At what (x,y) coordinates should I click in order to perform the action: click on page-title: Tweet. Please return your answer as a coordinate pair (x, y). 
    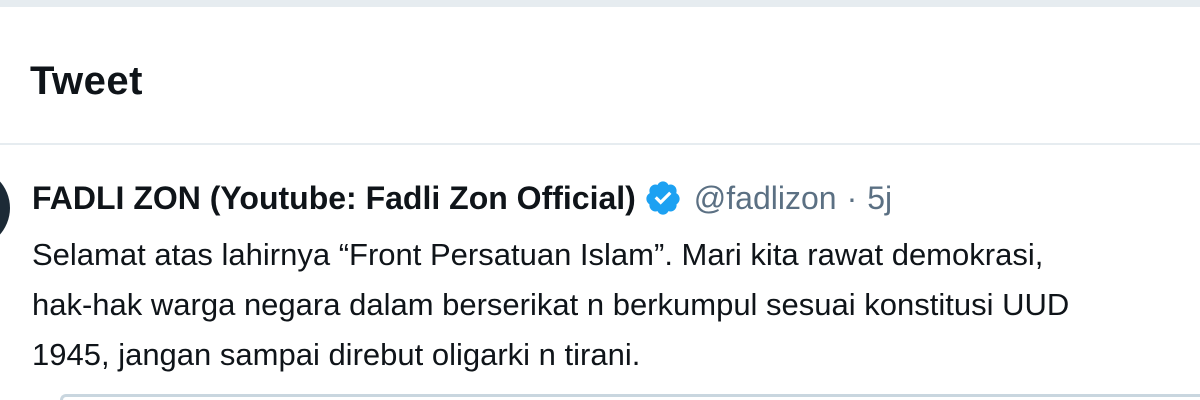
    Looking at the image, I should click on (86, 81).